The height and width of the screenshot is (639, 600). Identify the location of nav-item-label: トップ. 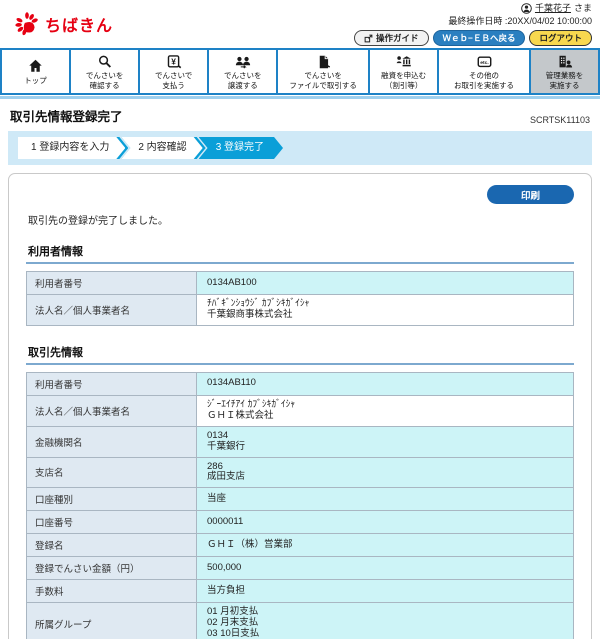
(35, 80).